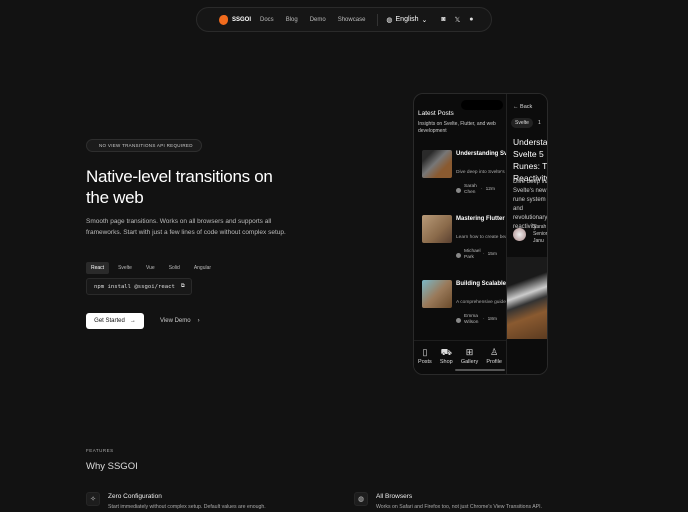 The image size is (688, 512). I want to click on post-title: Building Scalable Applications with, so click(484, 284).